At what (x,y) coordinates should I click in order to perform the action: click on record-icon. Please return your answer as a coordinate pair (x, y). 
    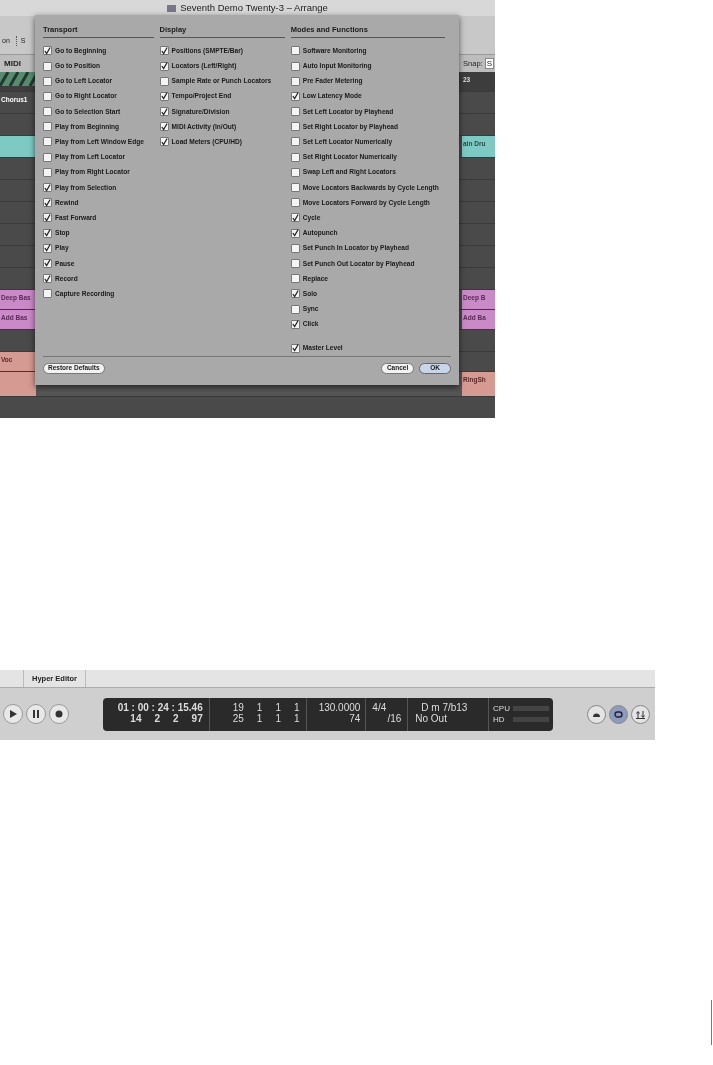
    Looking at the image, I should click on (59, 714).